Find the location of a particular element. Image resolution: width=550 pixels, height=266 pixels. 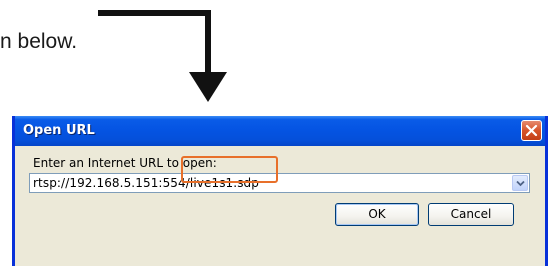

document-text: n below. is located at coordinates (39, 41).